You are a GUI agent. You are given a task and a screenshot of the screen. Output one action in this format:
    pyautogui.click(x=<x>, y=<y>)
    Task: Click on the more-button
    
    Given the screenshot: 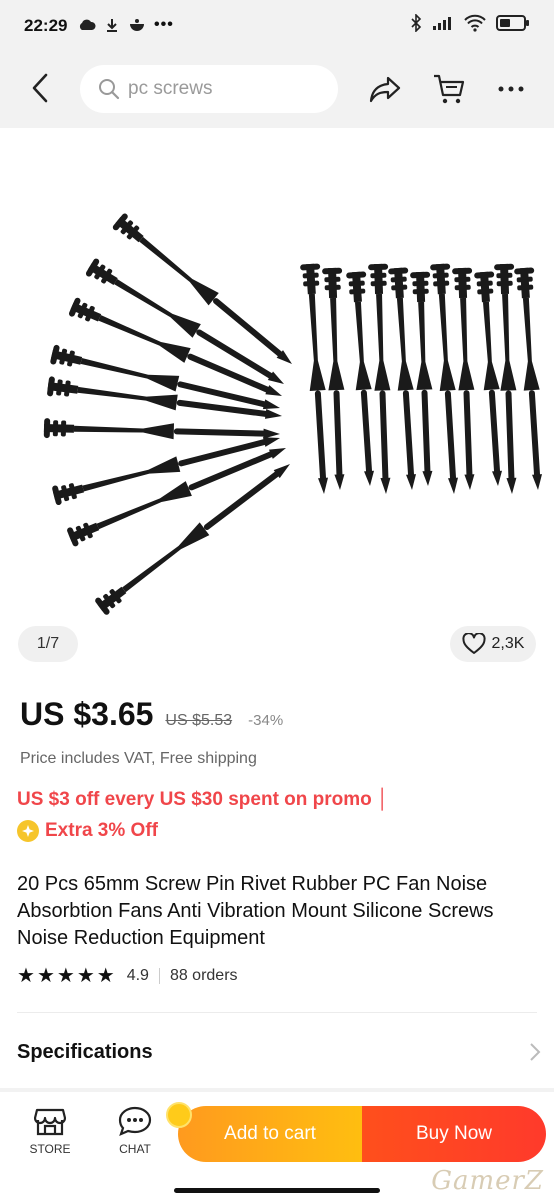 What is the action you would take?
    pyautogui.click(x=511, y=89)
    